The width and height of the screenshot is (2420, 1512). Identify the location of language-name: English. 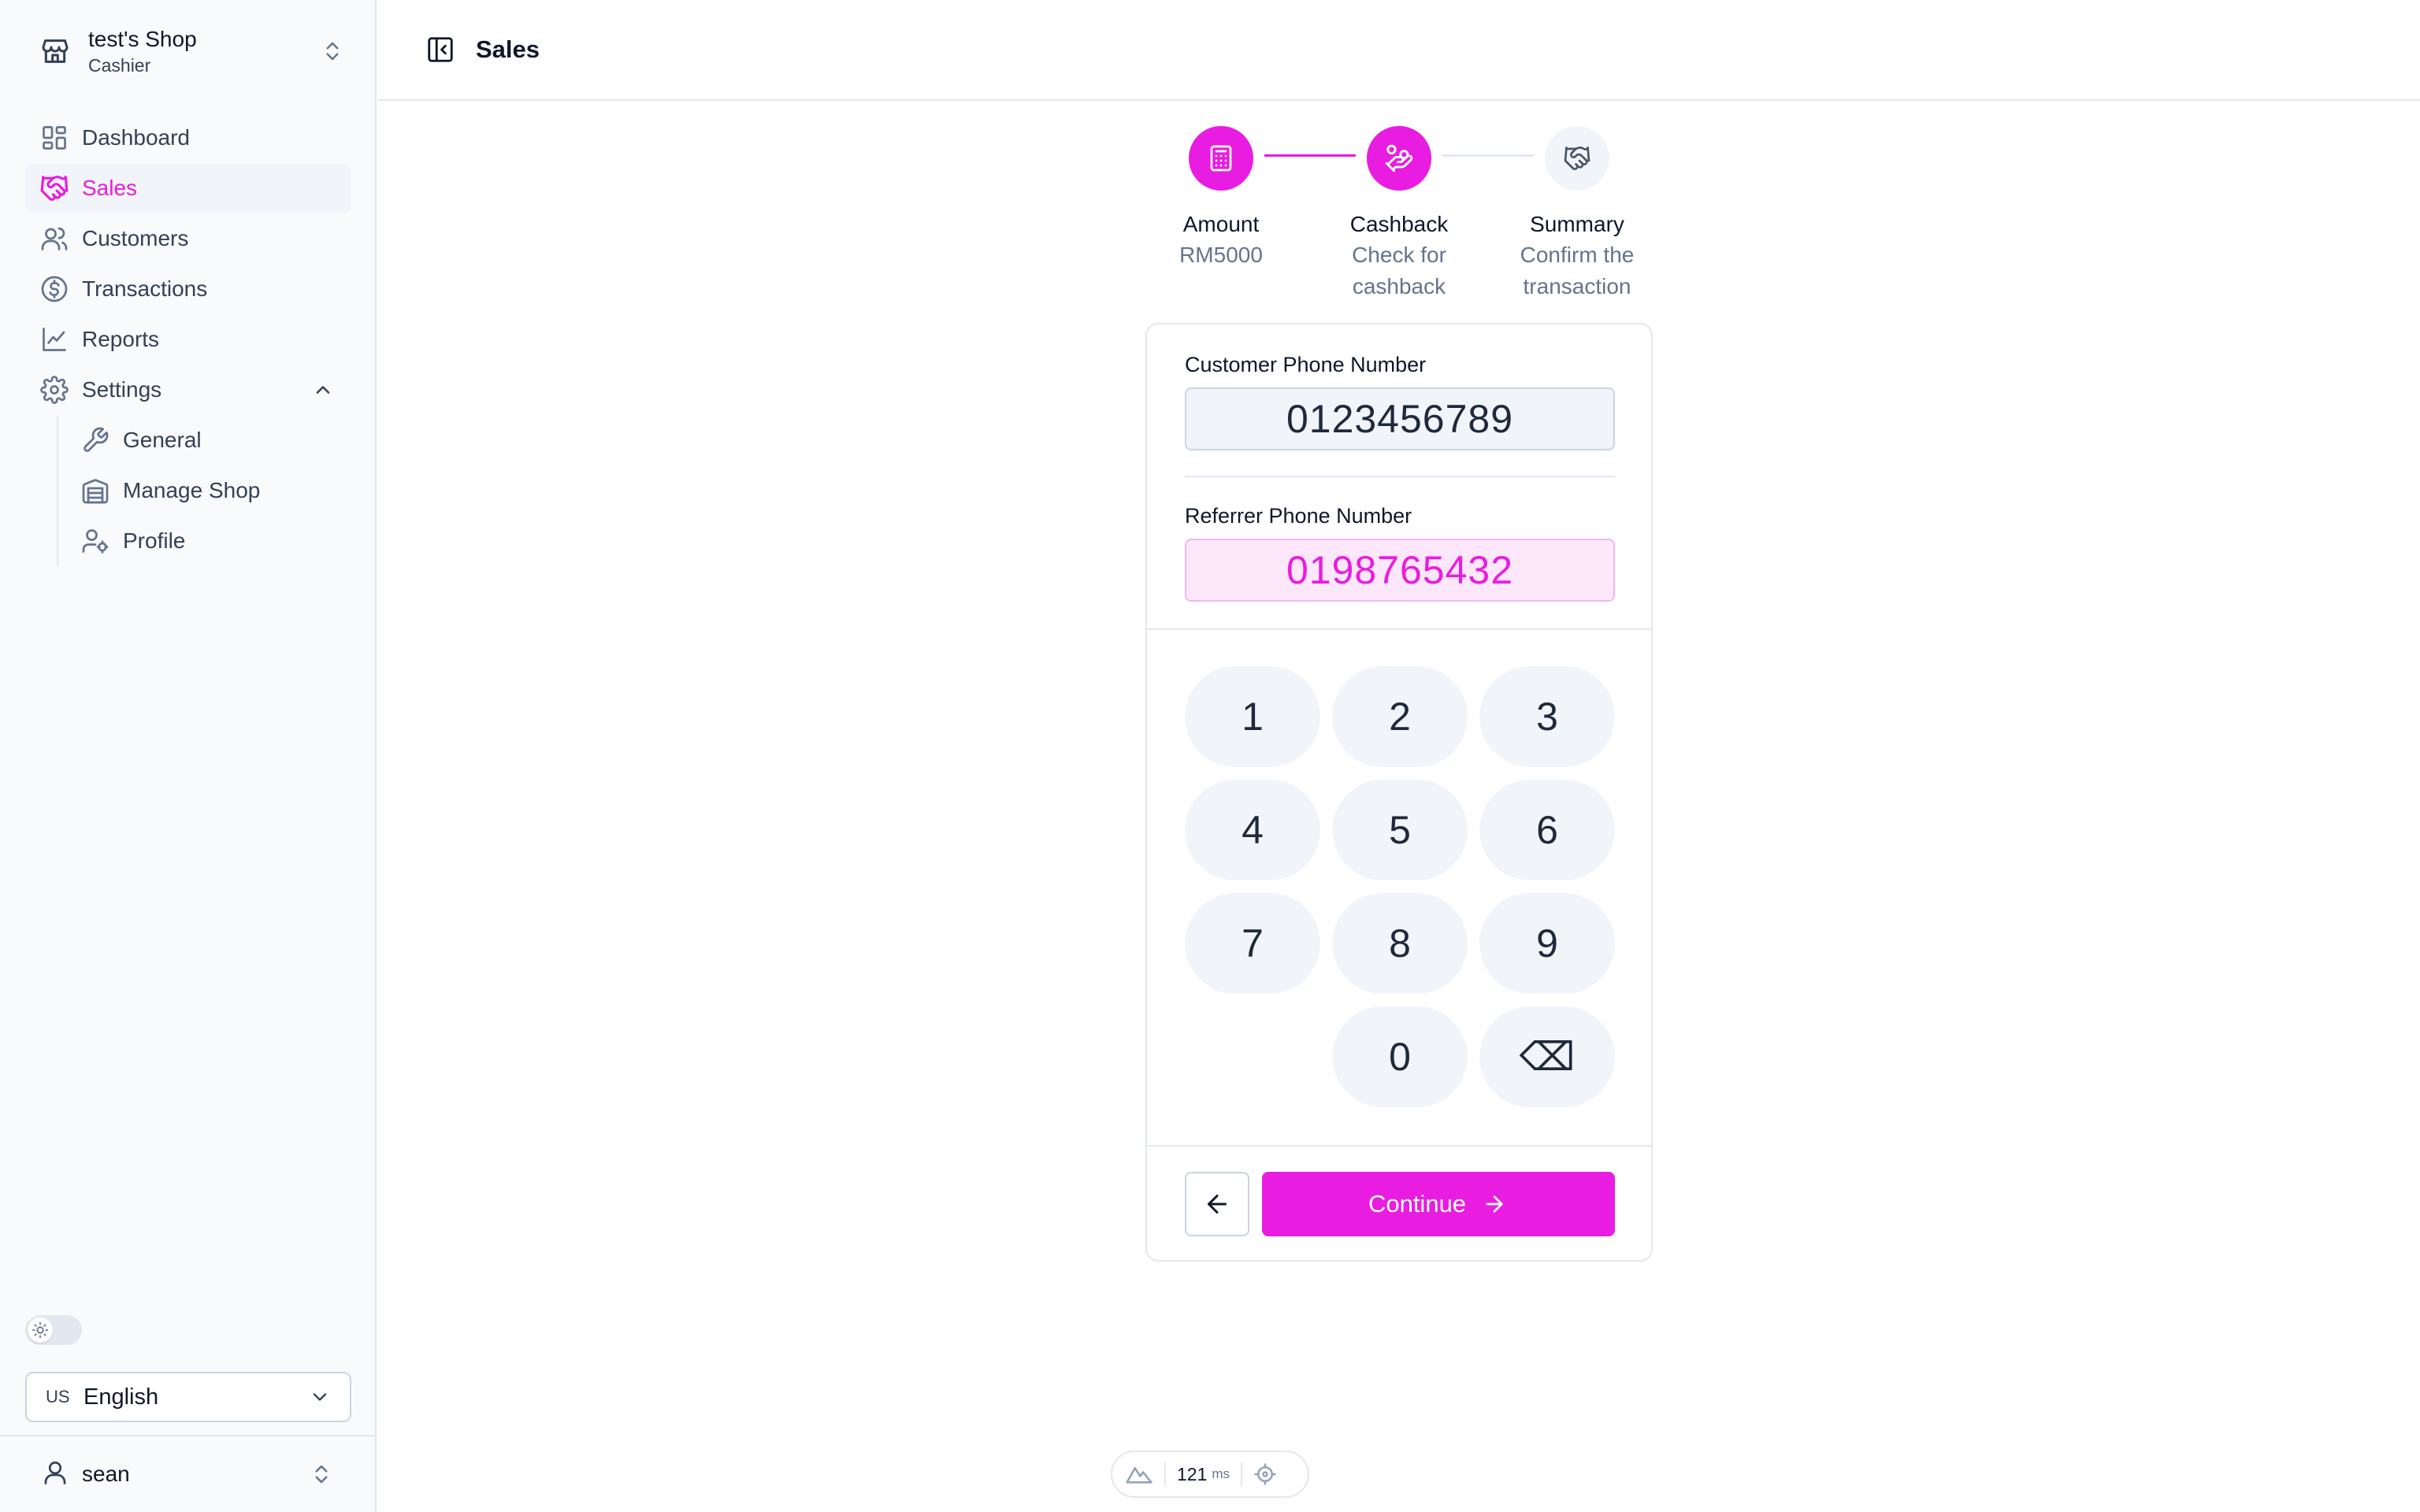
(121, 1397).